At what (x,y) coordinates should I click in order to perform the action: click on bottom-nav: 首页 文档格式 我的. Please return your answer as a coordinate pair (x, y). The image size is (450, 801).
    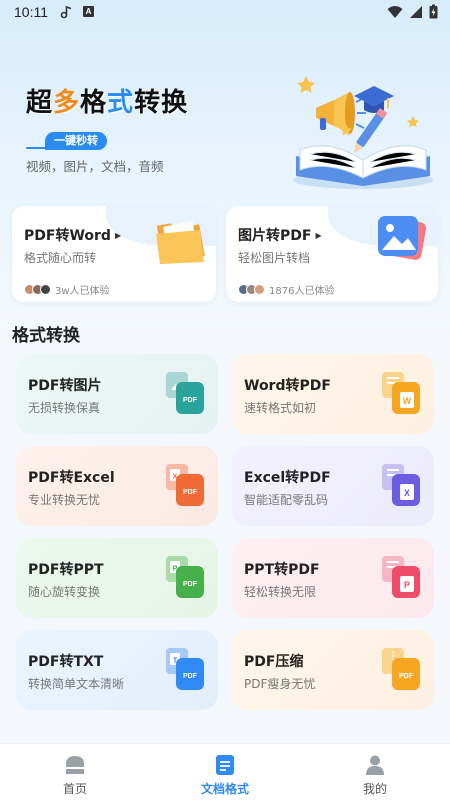
    Looking at the image, I should click on (225, 772).